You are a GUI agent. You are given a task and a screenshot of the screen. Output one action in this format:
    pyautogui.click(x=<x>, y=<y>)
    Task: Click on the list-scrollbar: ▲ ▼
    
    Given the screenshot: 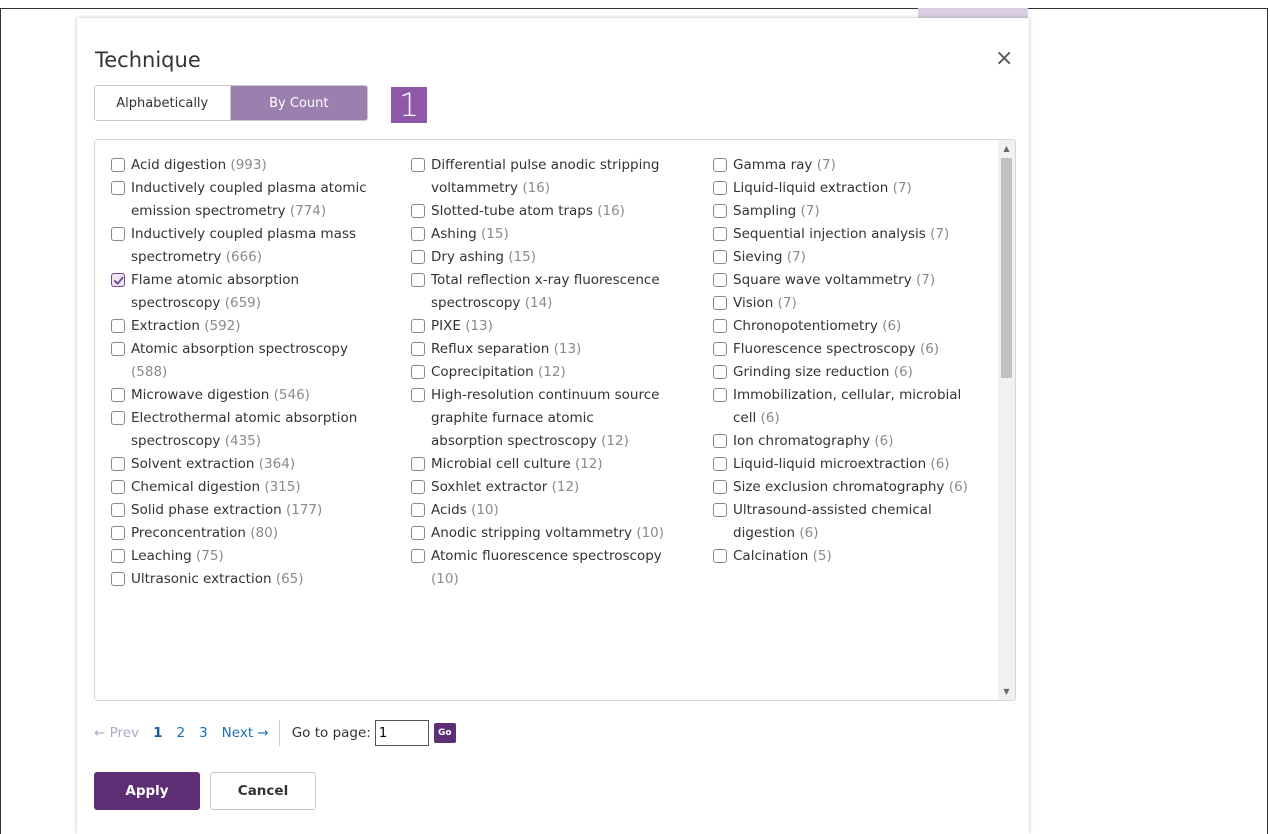 What is the action you would take?
    pyautogui.click(x=1006, y=420)
    